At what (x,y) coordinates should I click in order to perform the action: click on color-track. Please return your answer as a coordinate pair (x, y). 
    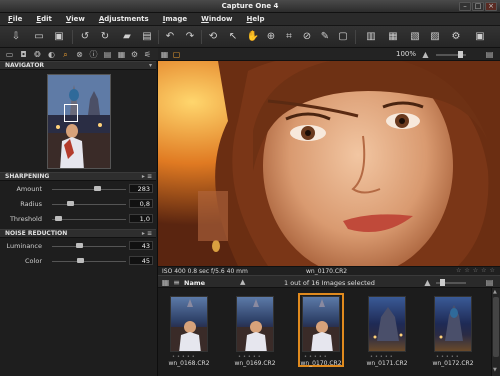
    Looking at the image, I should click on (89, 261).